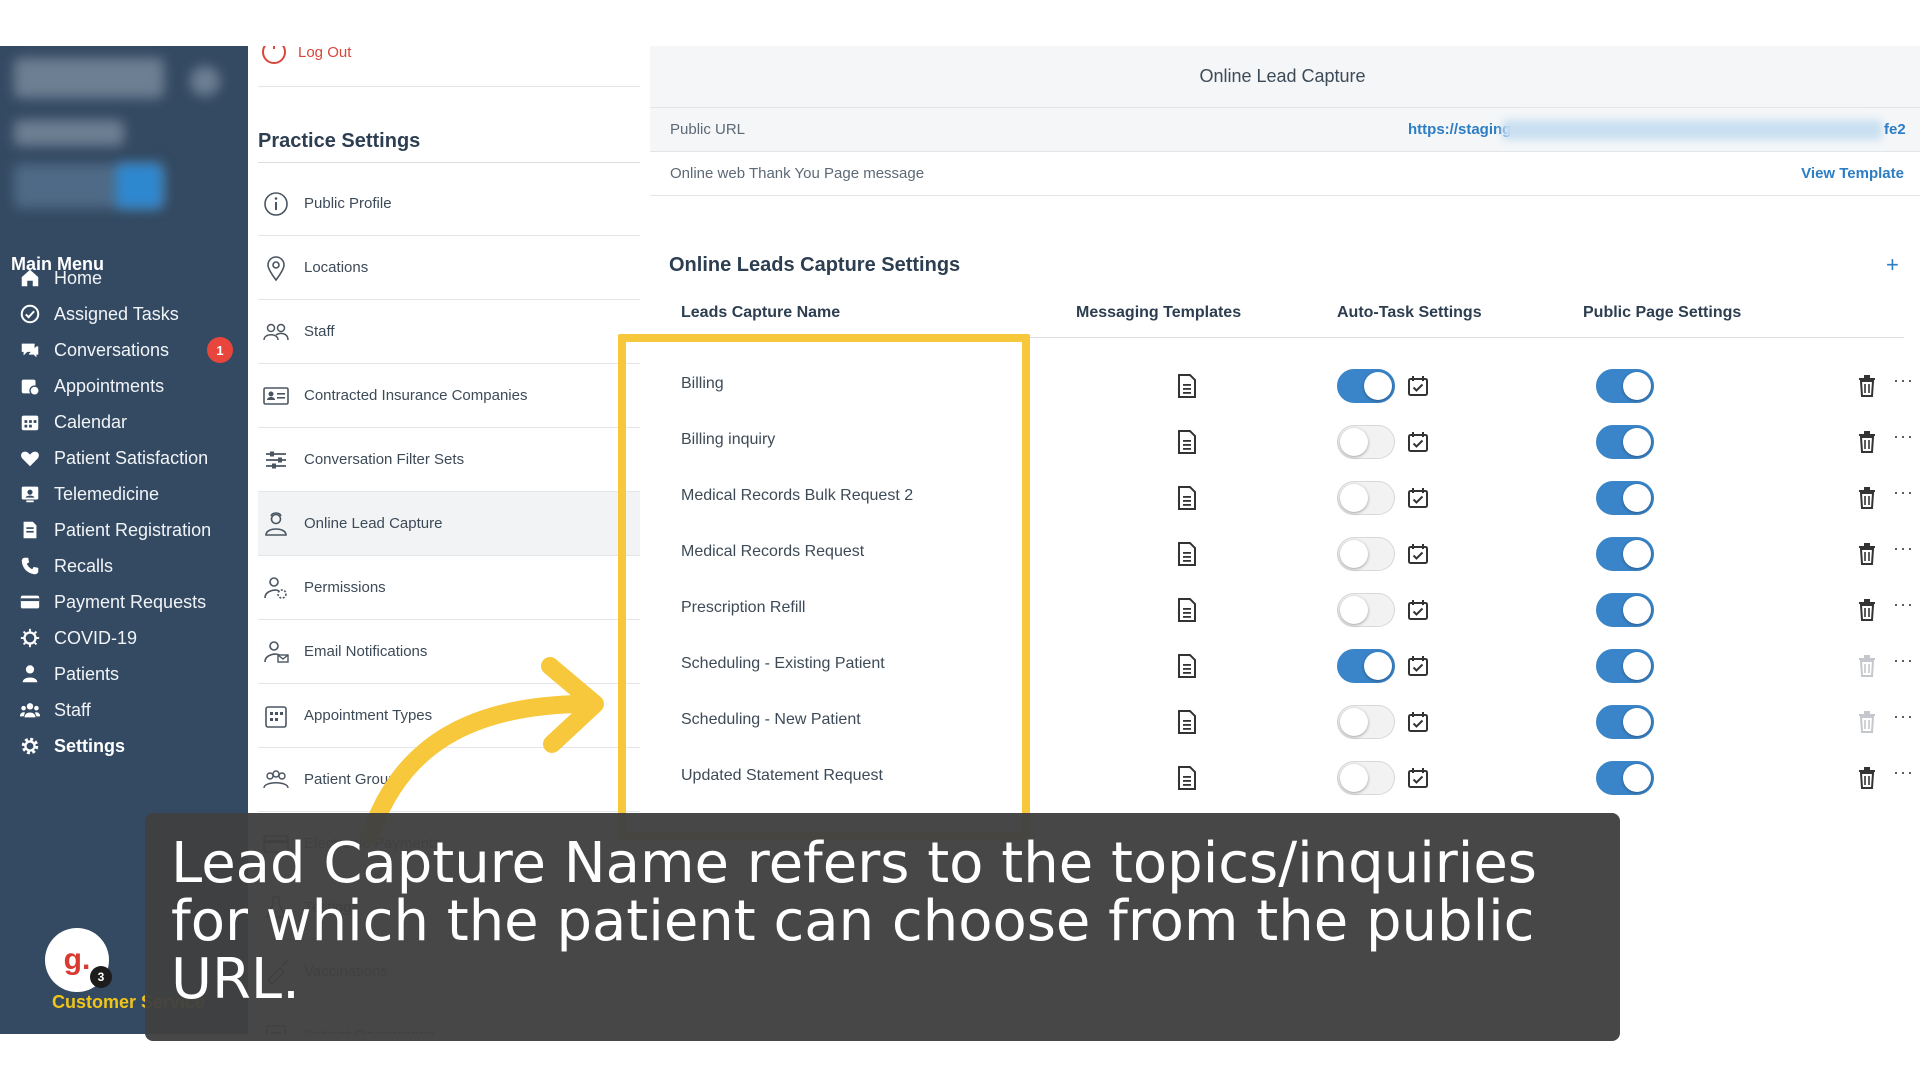 The height and width of the screenshot is (1080, 1920). I want to click on leads-settings-title: Online Leads Capture Settings, so click(815, 265).